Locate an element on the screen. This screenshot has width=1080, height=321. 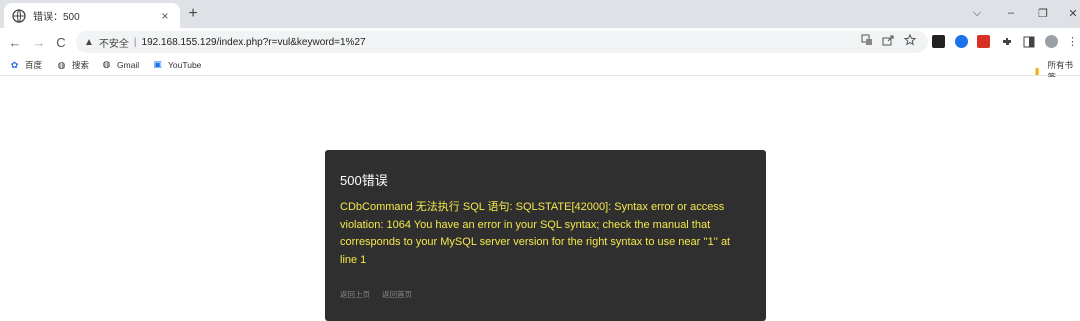
bookmark-label: Gmail is located at coordinates (128, 64).